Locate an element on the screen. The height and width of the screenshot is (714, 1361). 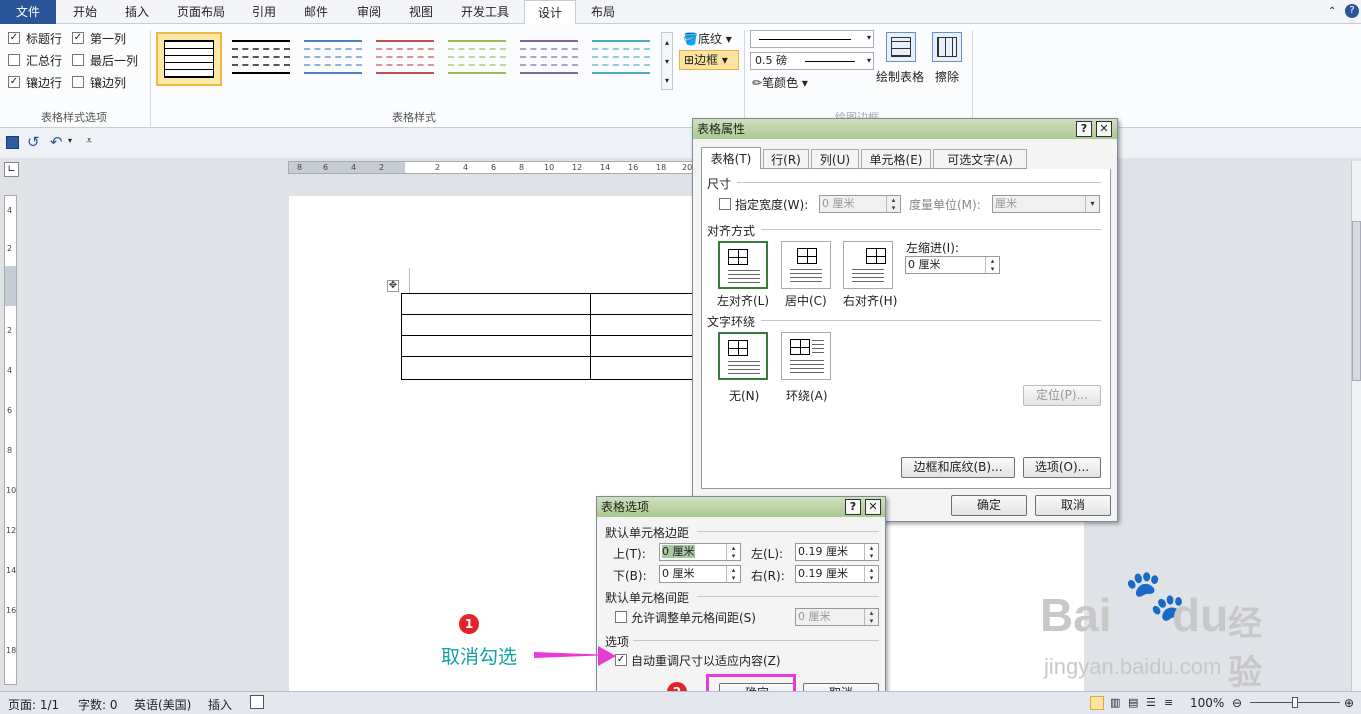
table-style-blue is located at coordinates (333, 59).